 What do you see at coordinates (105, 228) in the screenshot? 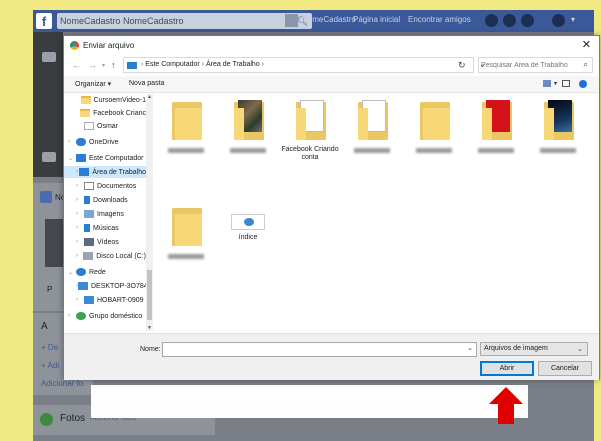
I see `tree-item: › Músicas` at bounding box center [105, 228].